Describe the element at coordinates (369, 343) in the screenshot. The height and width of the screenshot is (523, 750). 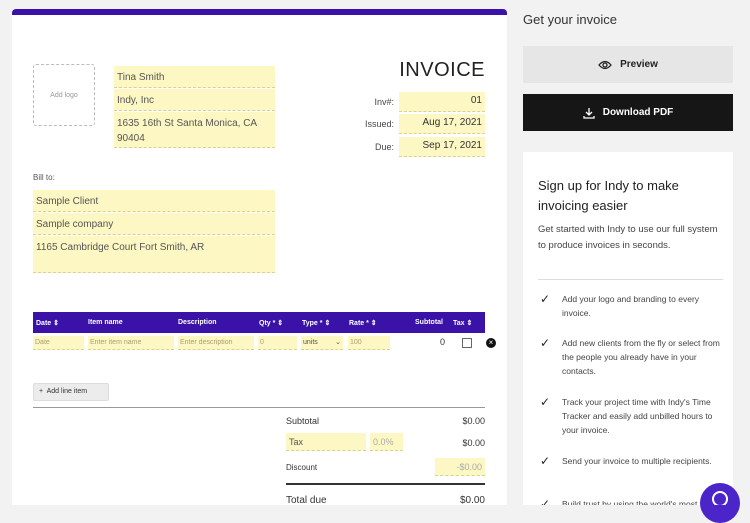
I see `line-rate-input: 100` at that location.